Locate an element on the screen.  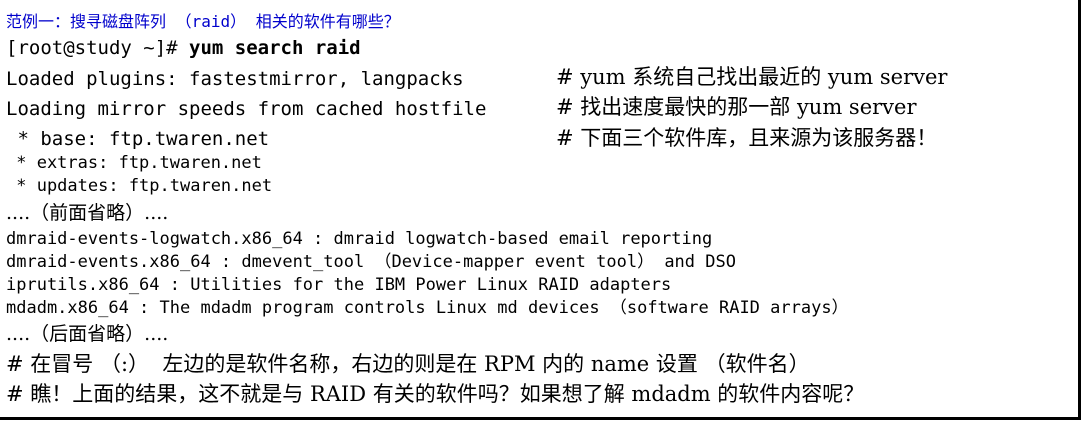
output-comment: # 找出速度最快的那一部 yum server is located at coordinates (736, 107).